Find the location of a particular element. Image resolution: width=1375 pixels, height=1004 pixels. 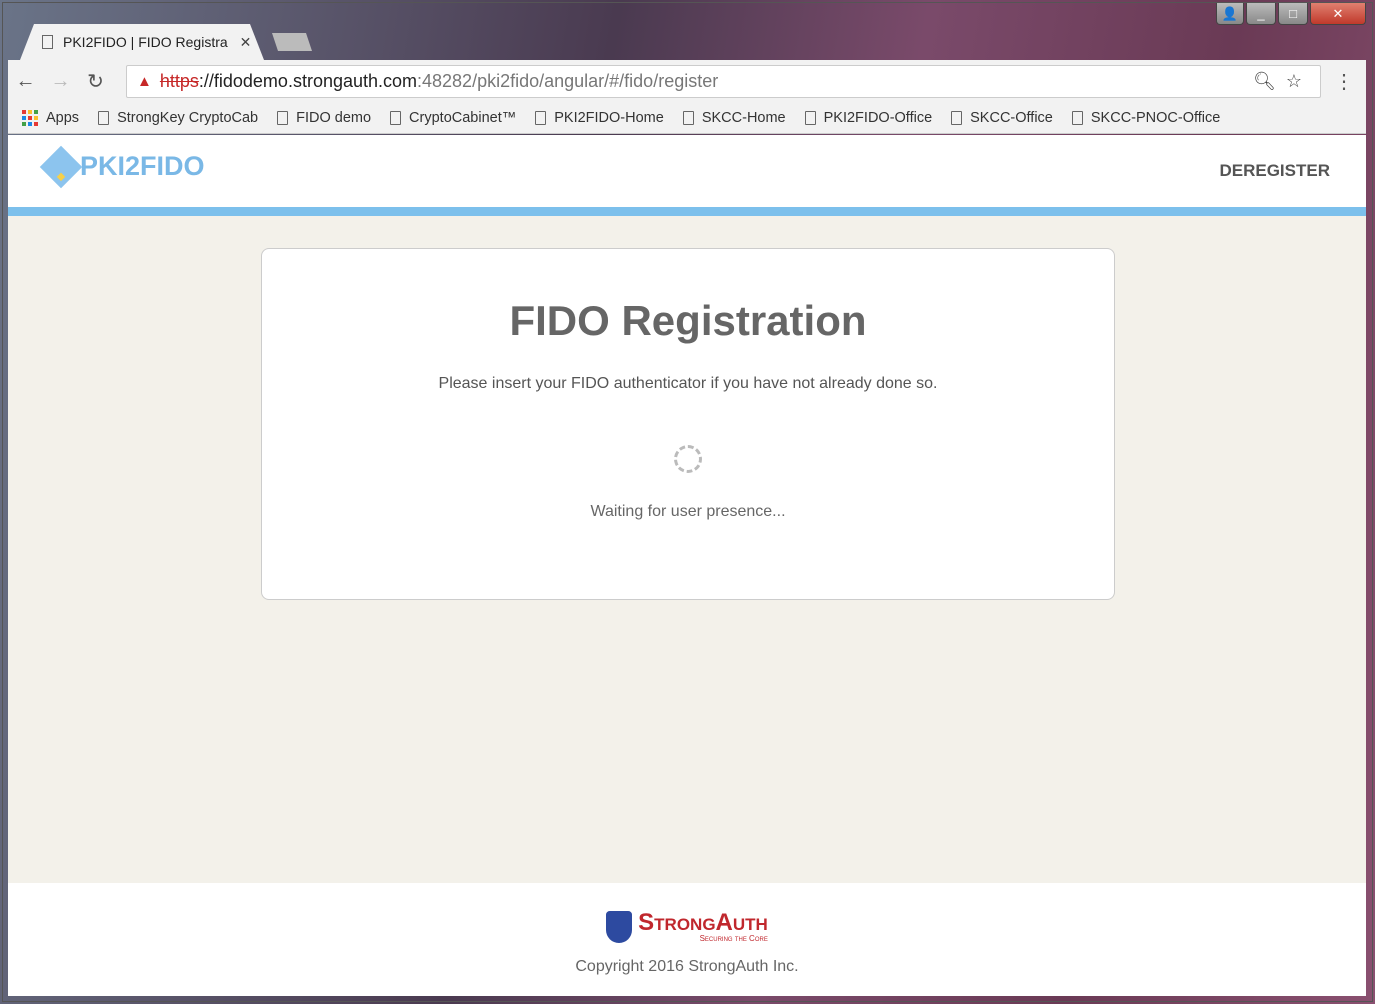

accent-bar is located at coordinates (687, 211).